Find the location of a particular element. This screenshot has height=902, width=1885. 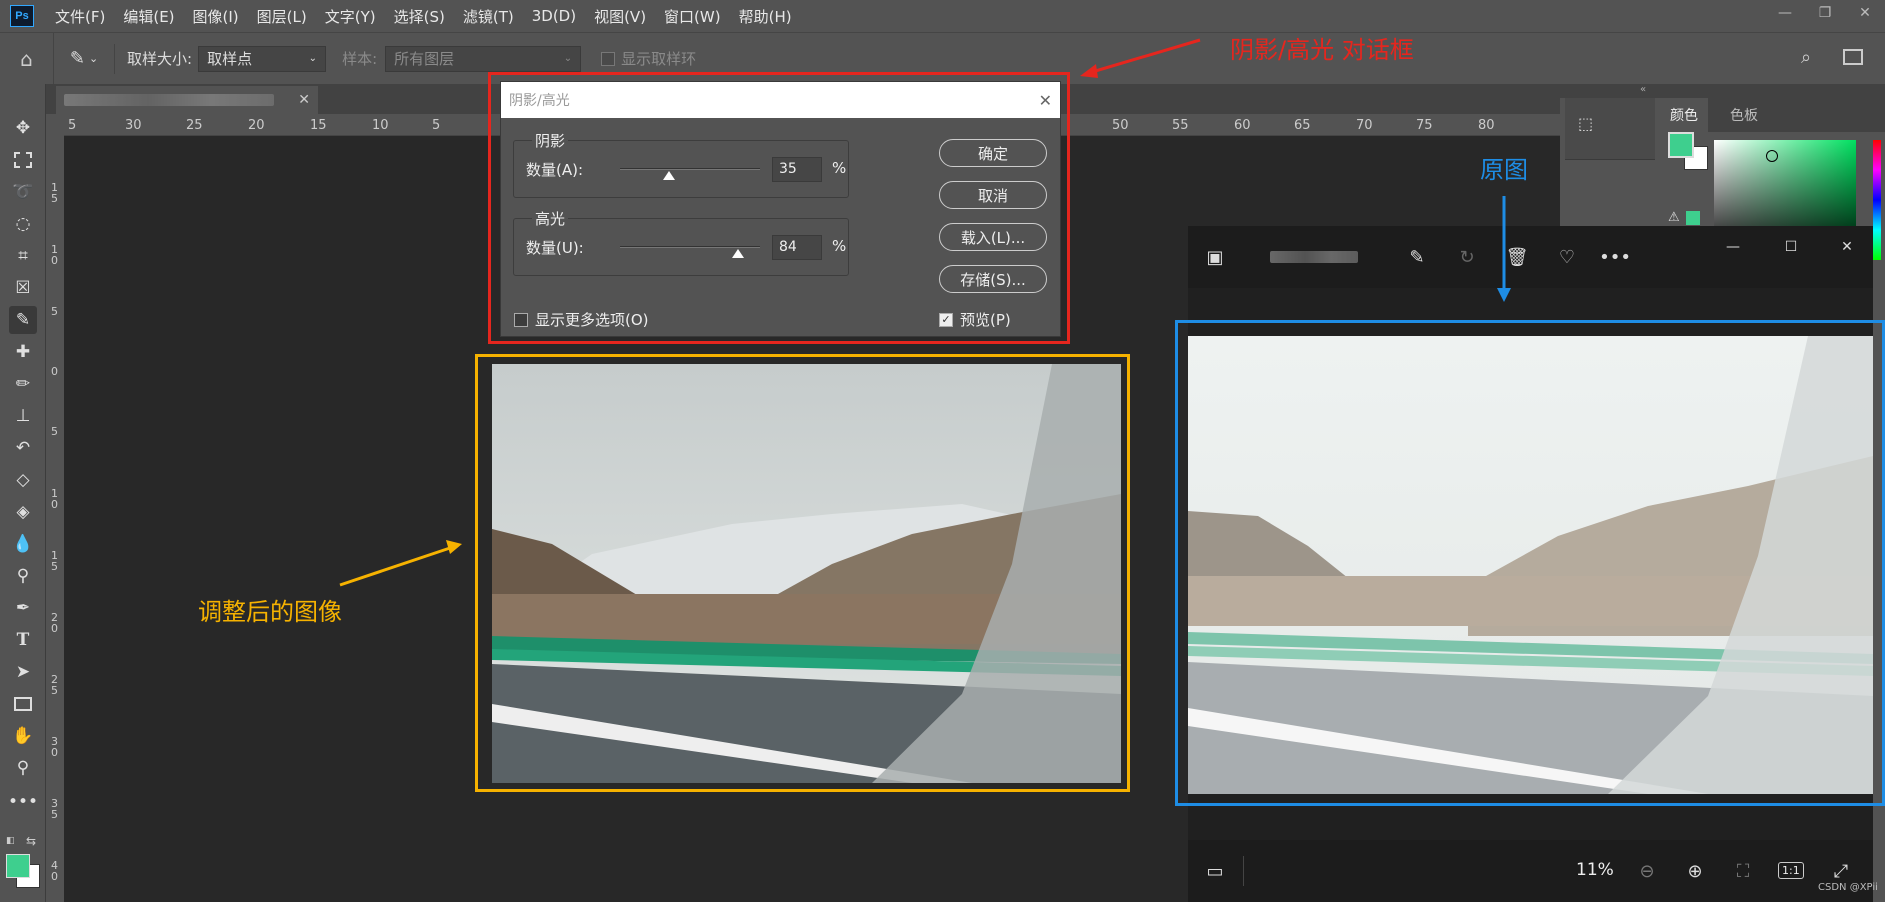

history-brush-tool-icon: ↶ is located at coordinates (23, 448).